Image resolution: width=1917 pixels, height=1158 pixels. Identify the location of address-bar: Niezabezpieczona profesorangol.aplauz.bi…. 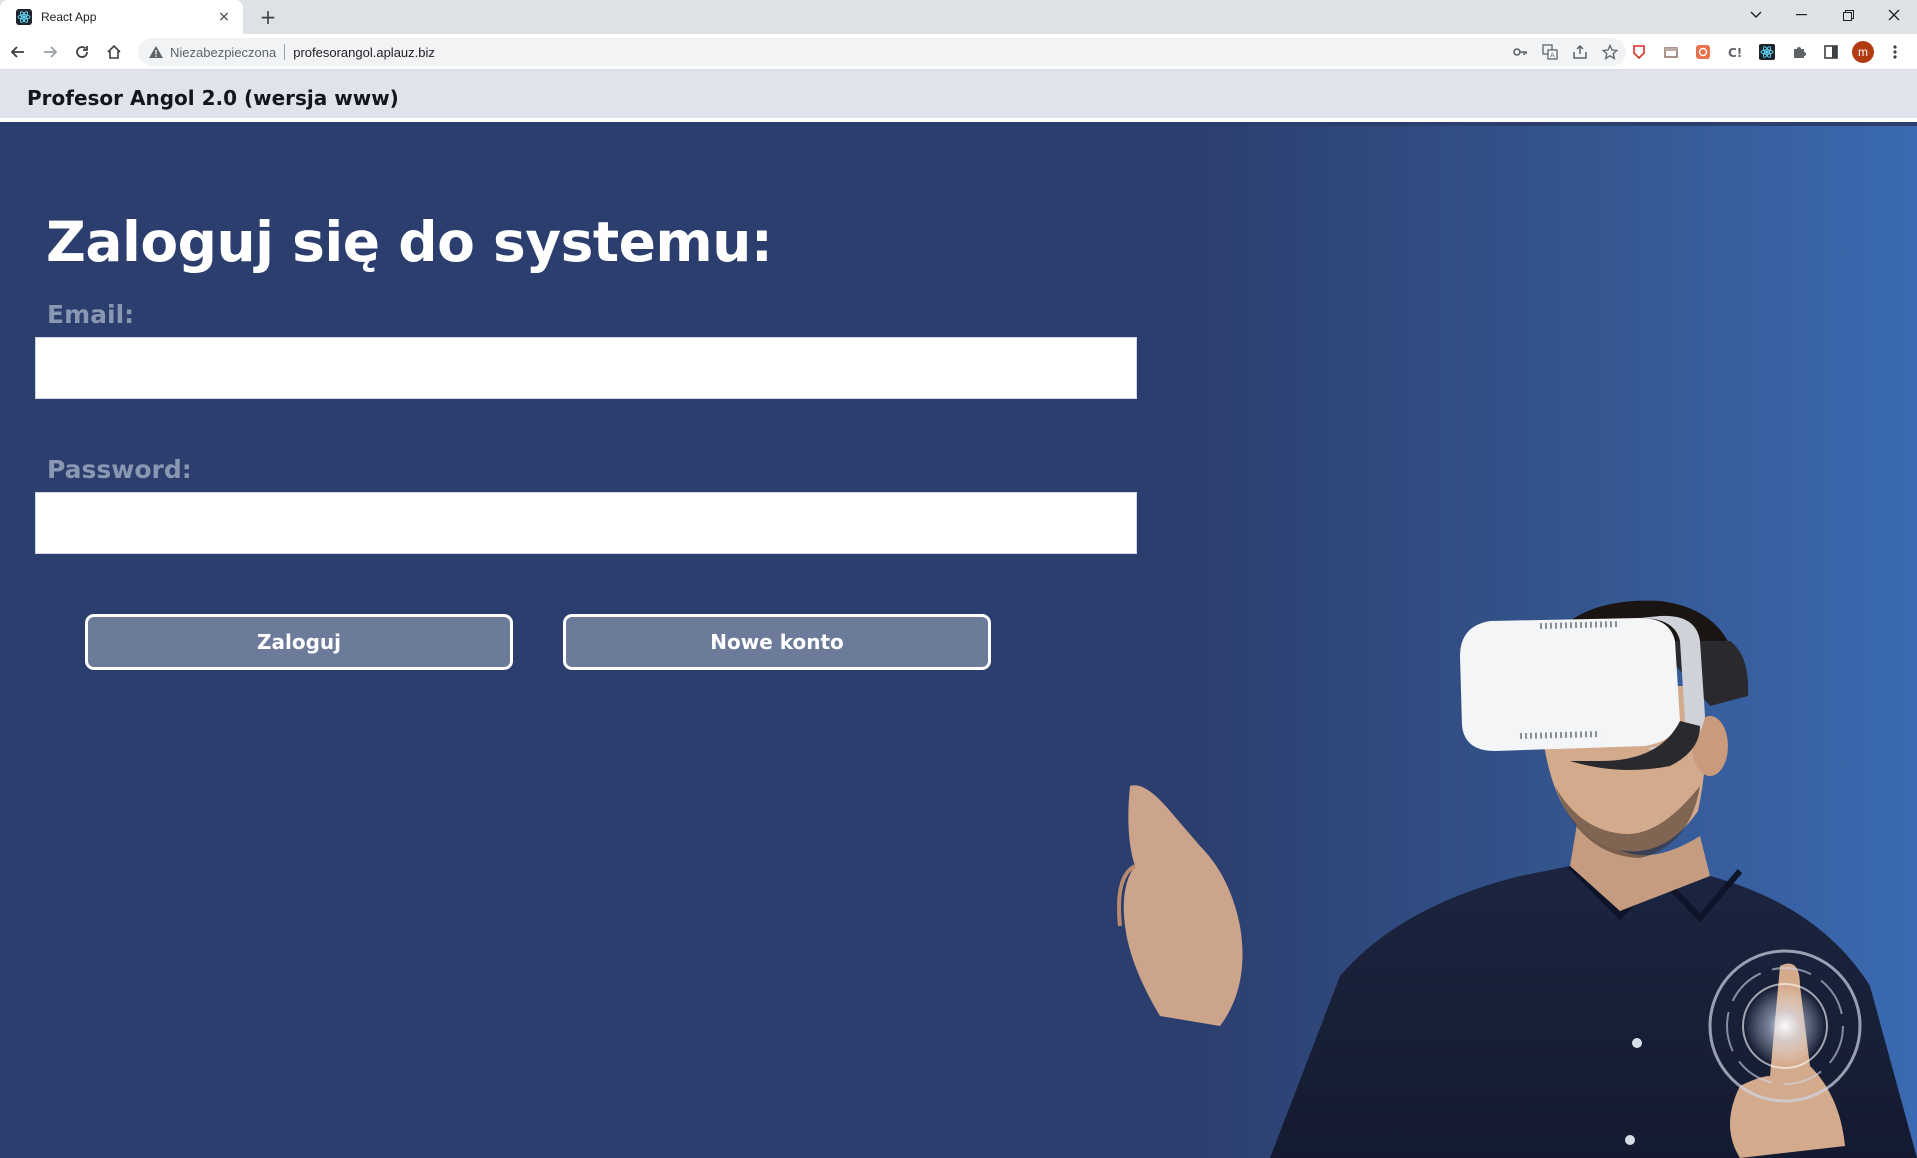
(882, 52).